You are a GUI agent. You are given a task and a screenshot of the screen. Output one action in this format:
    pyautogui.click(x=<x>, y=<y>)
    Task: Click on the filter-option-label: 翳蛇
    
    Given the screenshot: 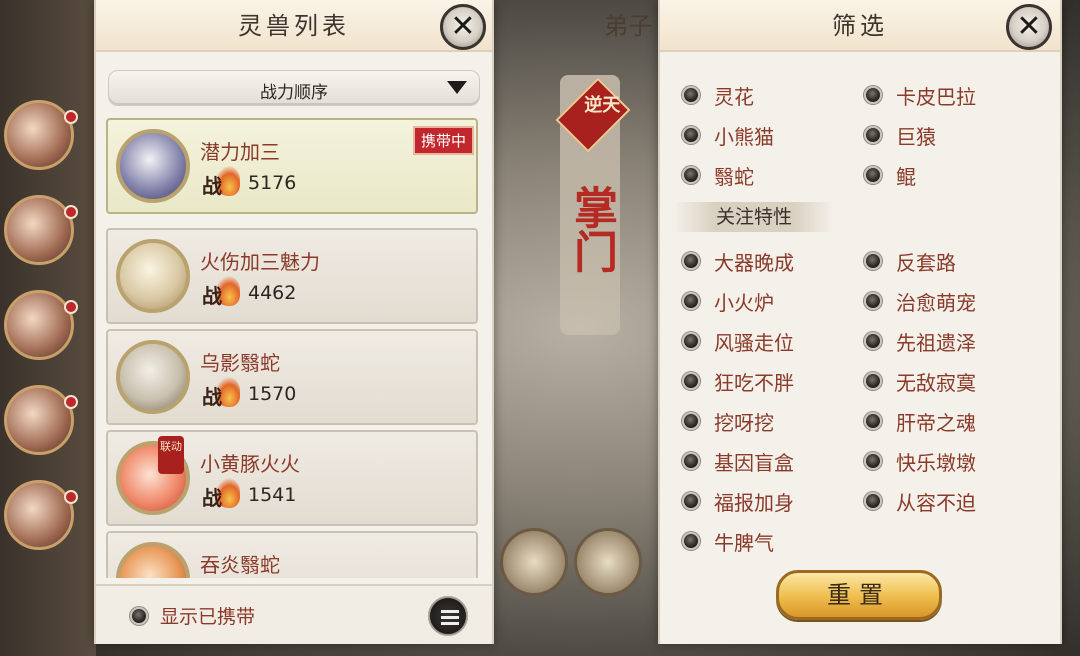 What is the action you would take?
    pyautogui.click(x=734, y=176)
    